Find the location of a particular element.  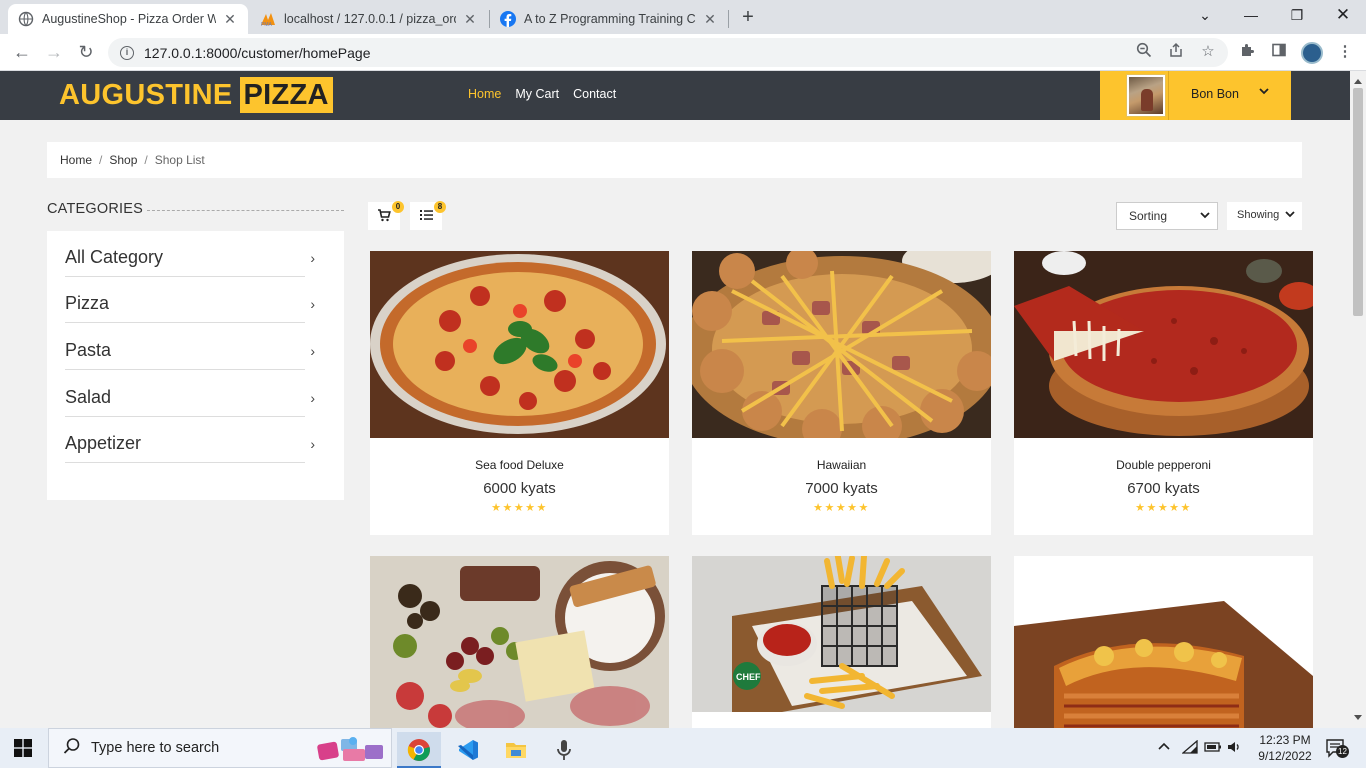

network-icon is located at coordinates (1189, 748).